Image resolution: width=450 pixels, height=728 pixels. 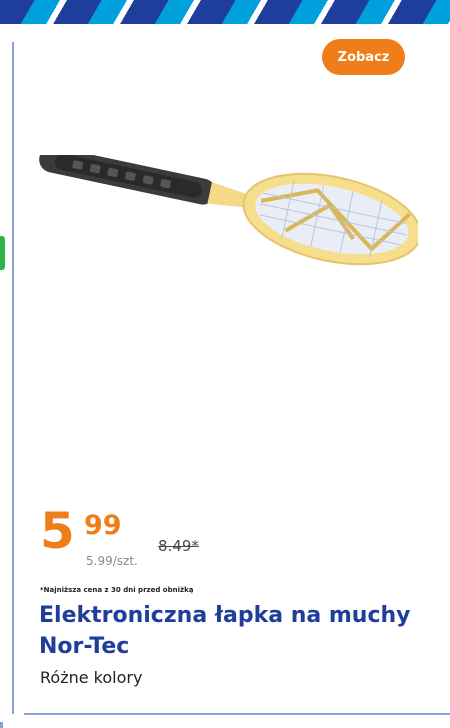 I want to click on price-integer: 5, so click(x=57, y=531).